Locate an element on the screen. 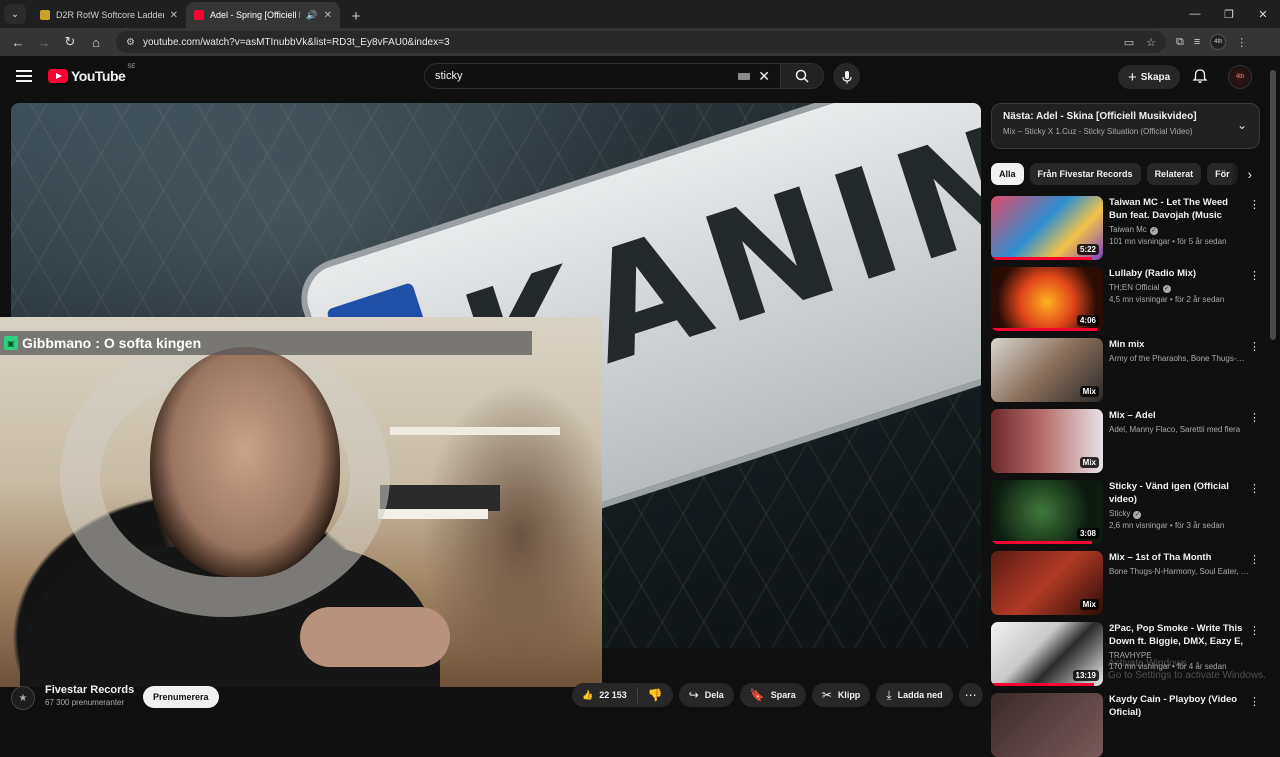  list-item: Kaydy Cain - Playboy (Video Oficial) ⋮ is located at coordinates (1125, 725).